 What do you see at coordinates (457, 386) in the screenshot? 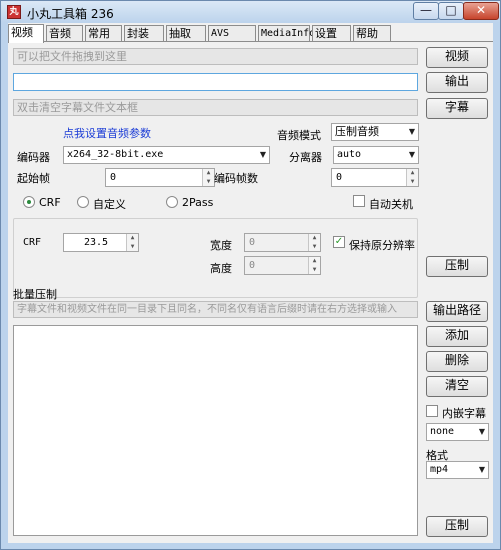
I see `clear-button: 清空` at bounding box center [457, 386].